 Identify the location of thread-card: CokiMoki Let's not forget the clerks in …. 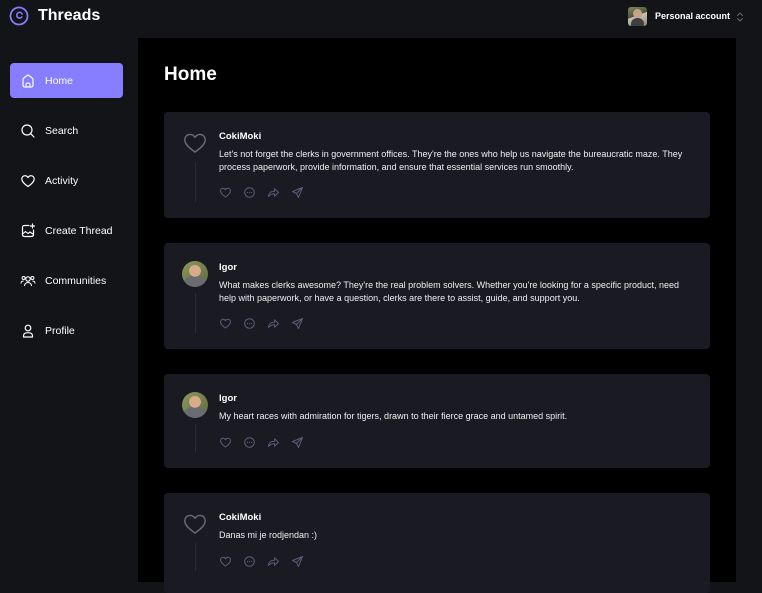
(437, 165).